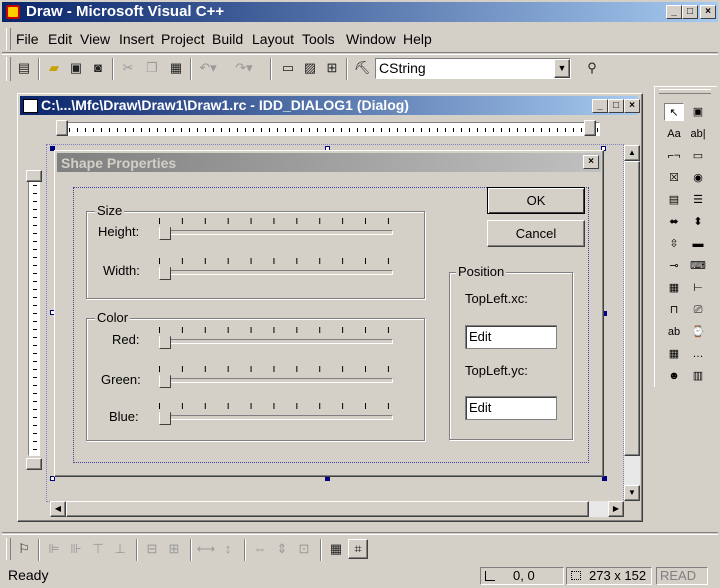 This screenshot has height=588, width=720. I want to click on ruler-right-marker, so click(590, 128).